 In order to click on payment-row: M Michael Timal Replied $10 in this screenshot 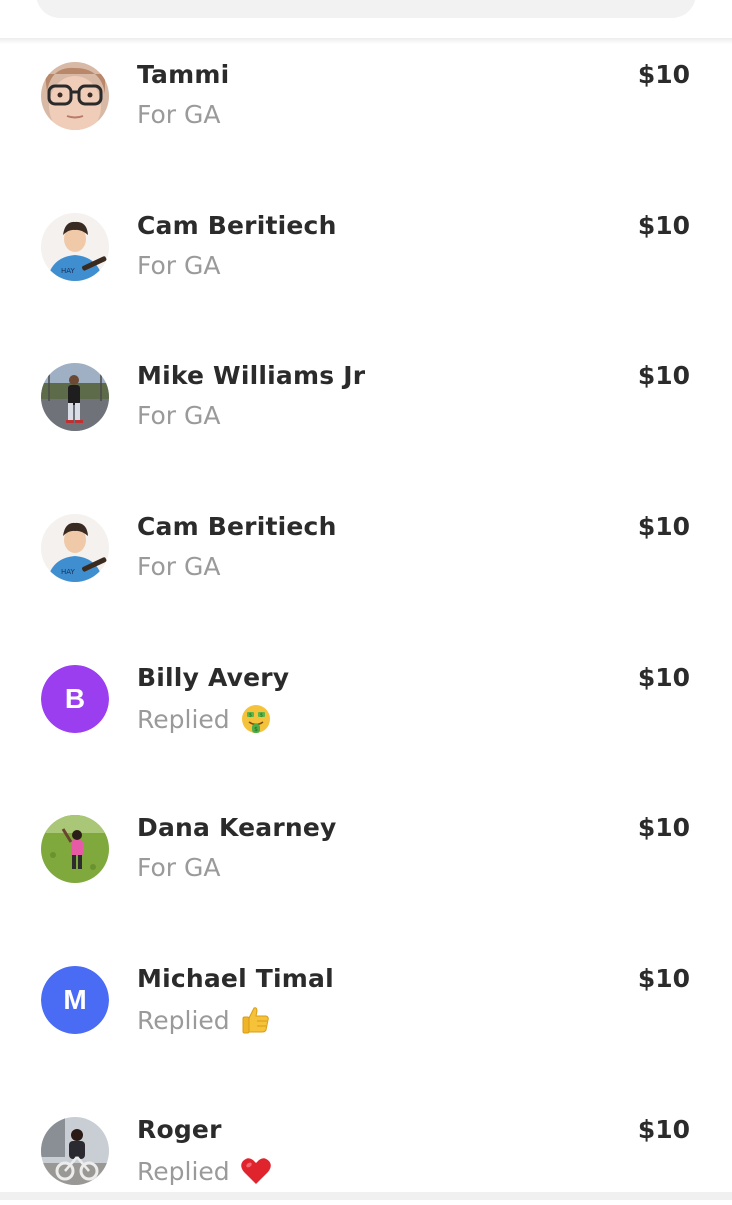, I will do `click(366, 979)`.